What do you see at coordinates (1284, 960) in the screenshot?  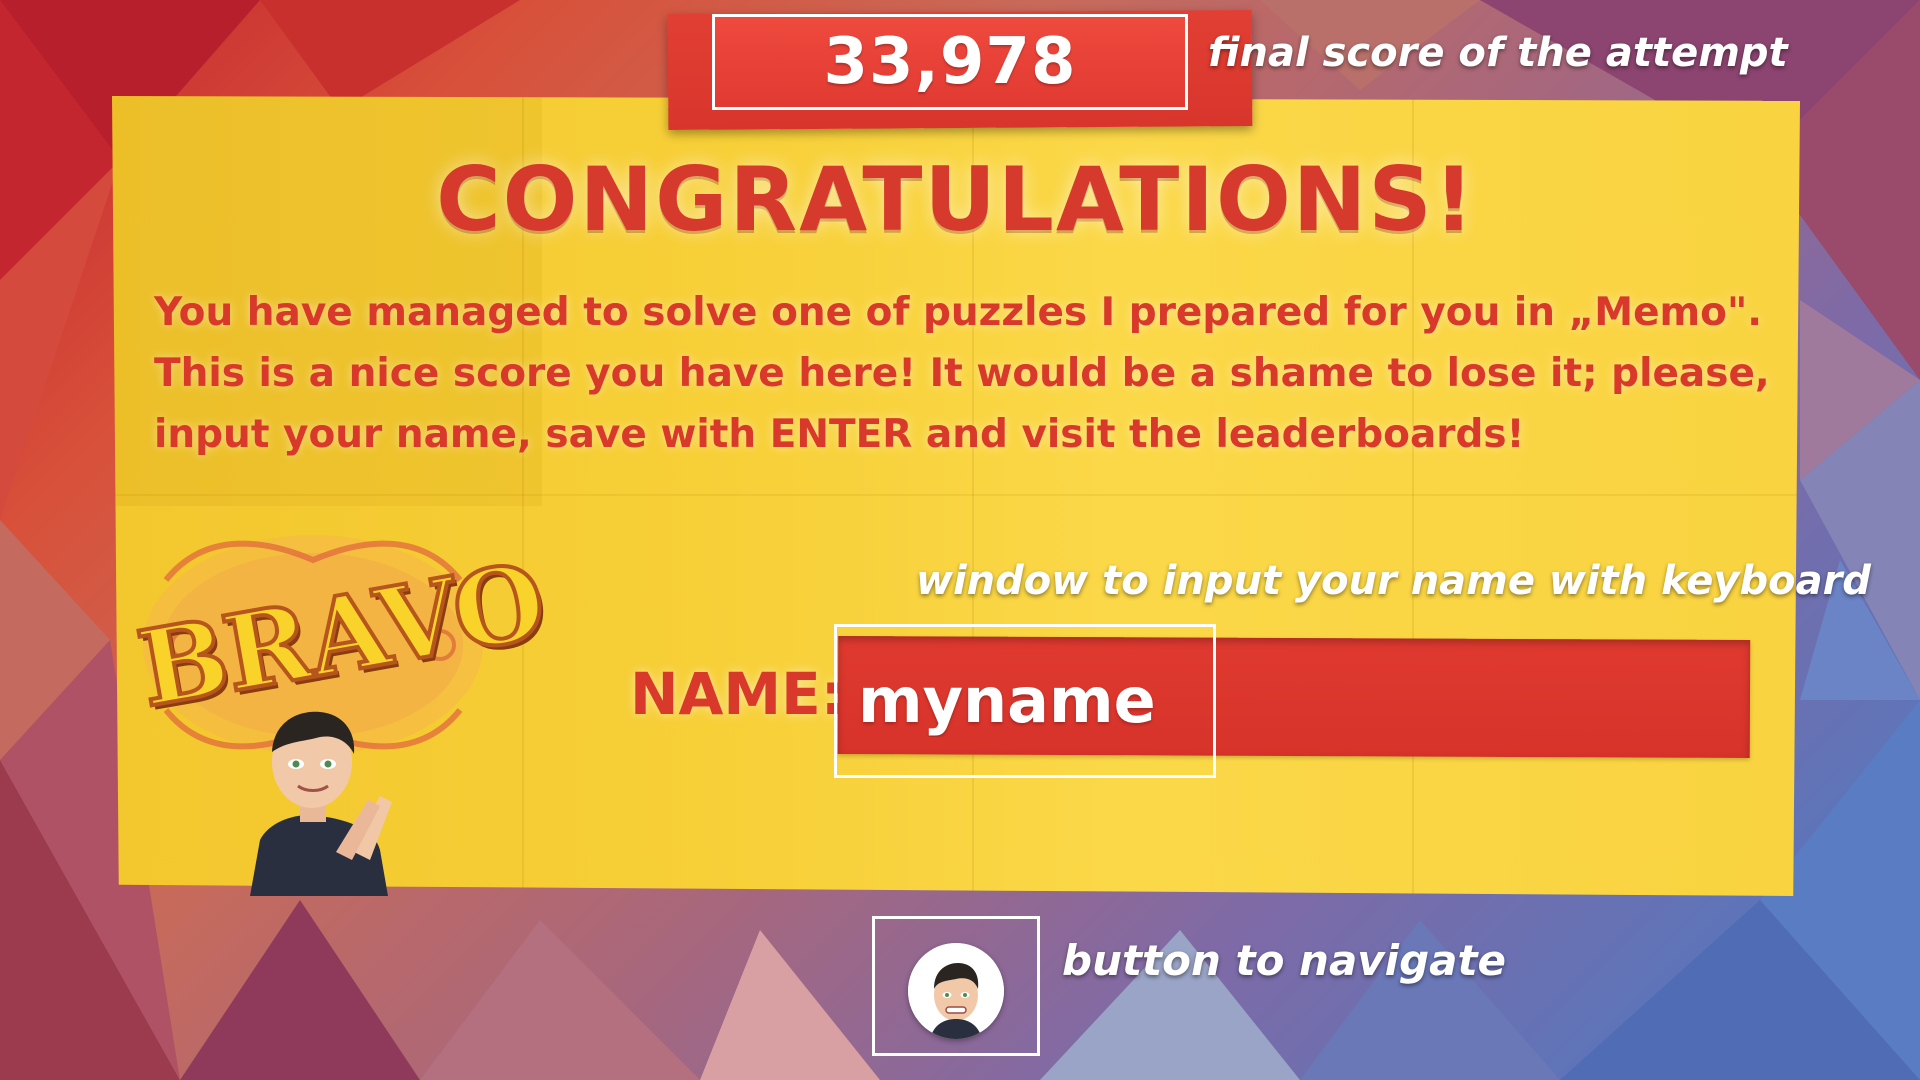 I see `navigate-button-annotation: button to navigate` at bounding box center [1284, 960].